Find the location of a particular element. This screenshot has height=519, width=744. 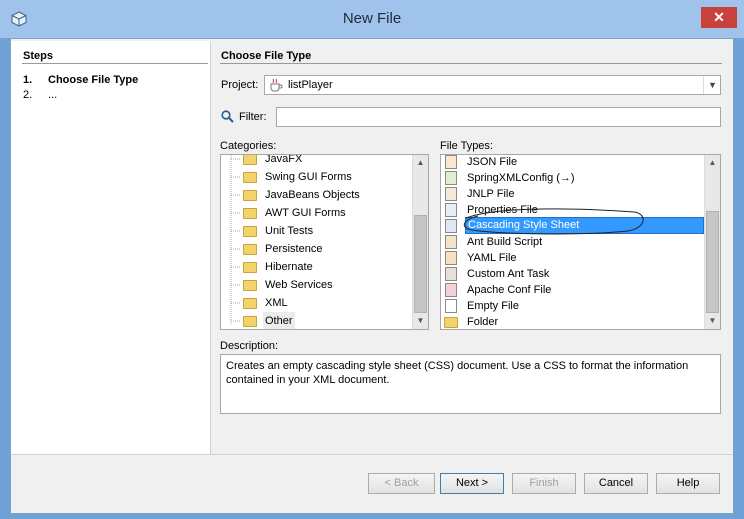

category-hibernate: Hibernate is located at coordinates (289, 267).